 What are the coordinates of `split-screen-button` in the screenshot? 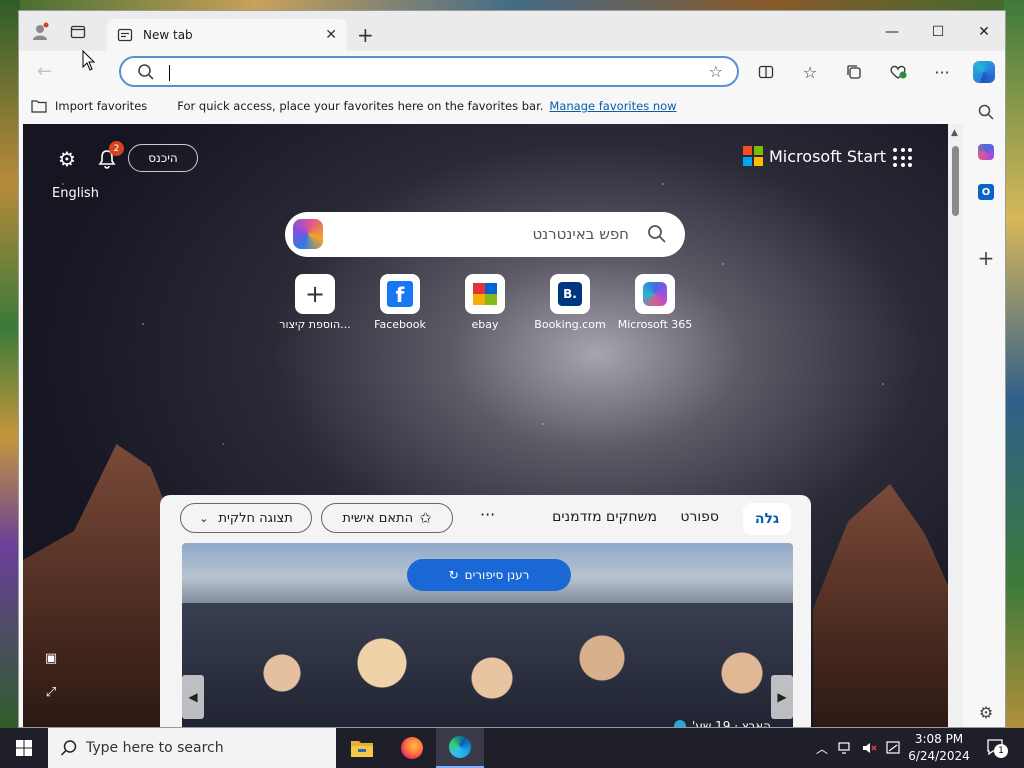 It's located at (766, 72).